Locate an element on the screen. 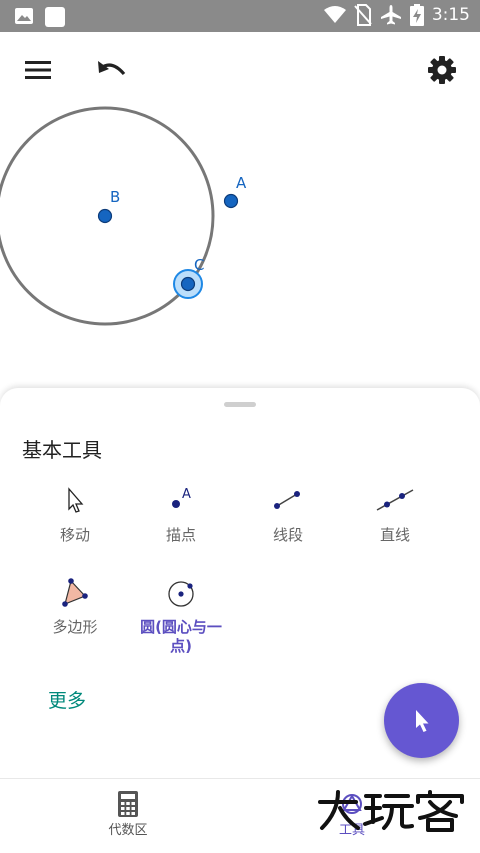 This screenshot has height=853, width=480. more-tools-link: 更多 is located at coordinates (67, 699).